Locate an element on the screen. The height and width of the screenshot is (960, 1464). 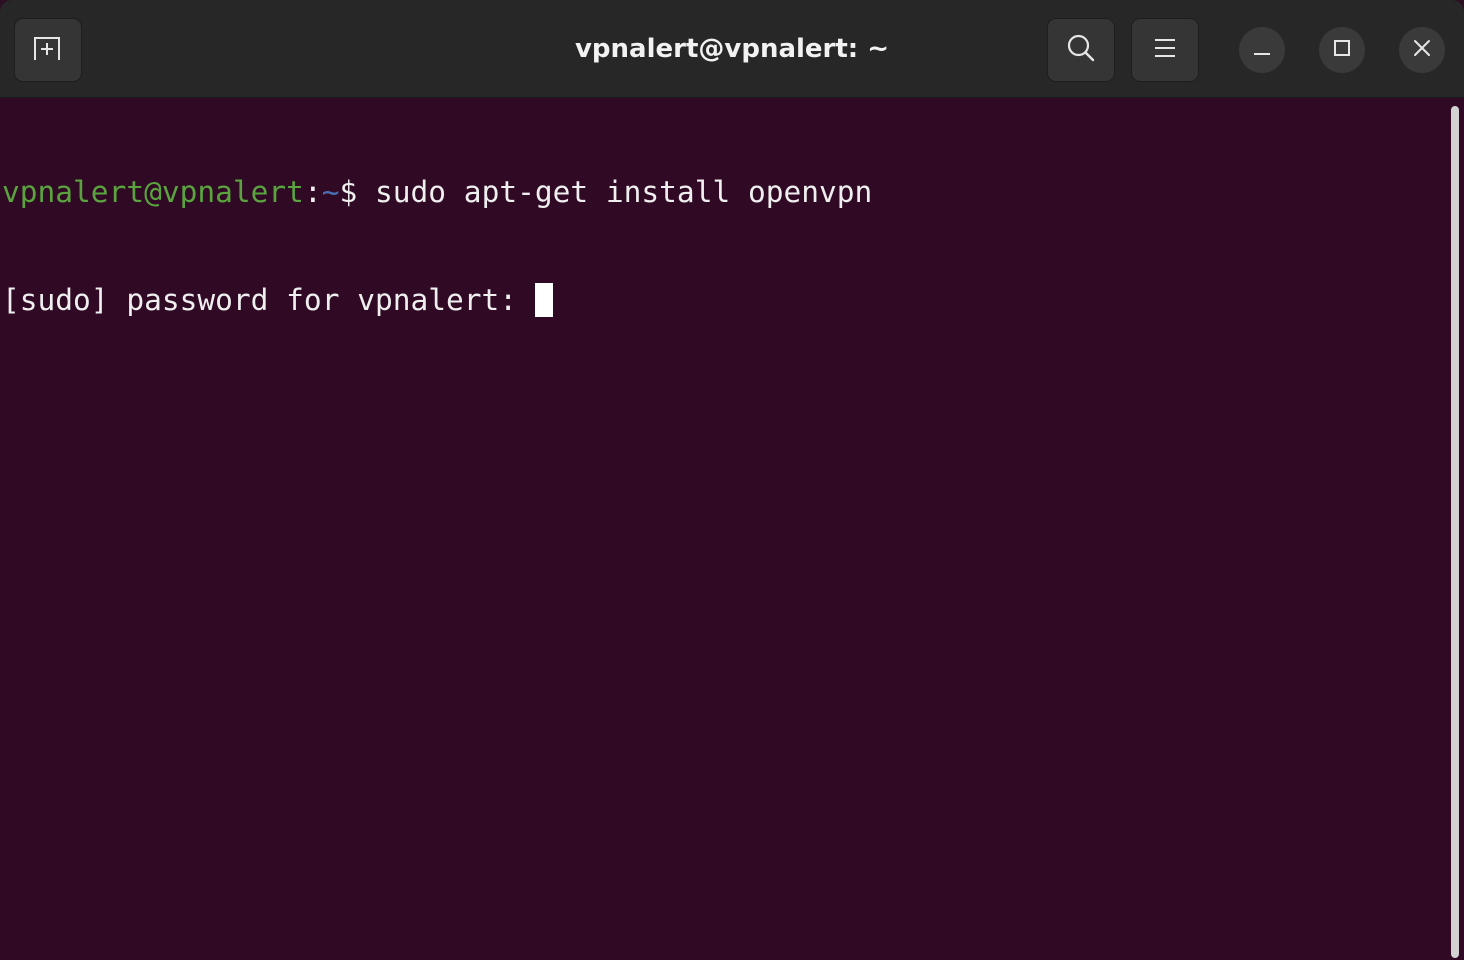
new-tab-icon is located at coordinates (48, 50).